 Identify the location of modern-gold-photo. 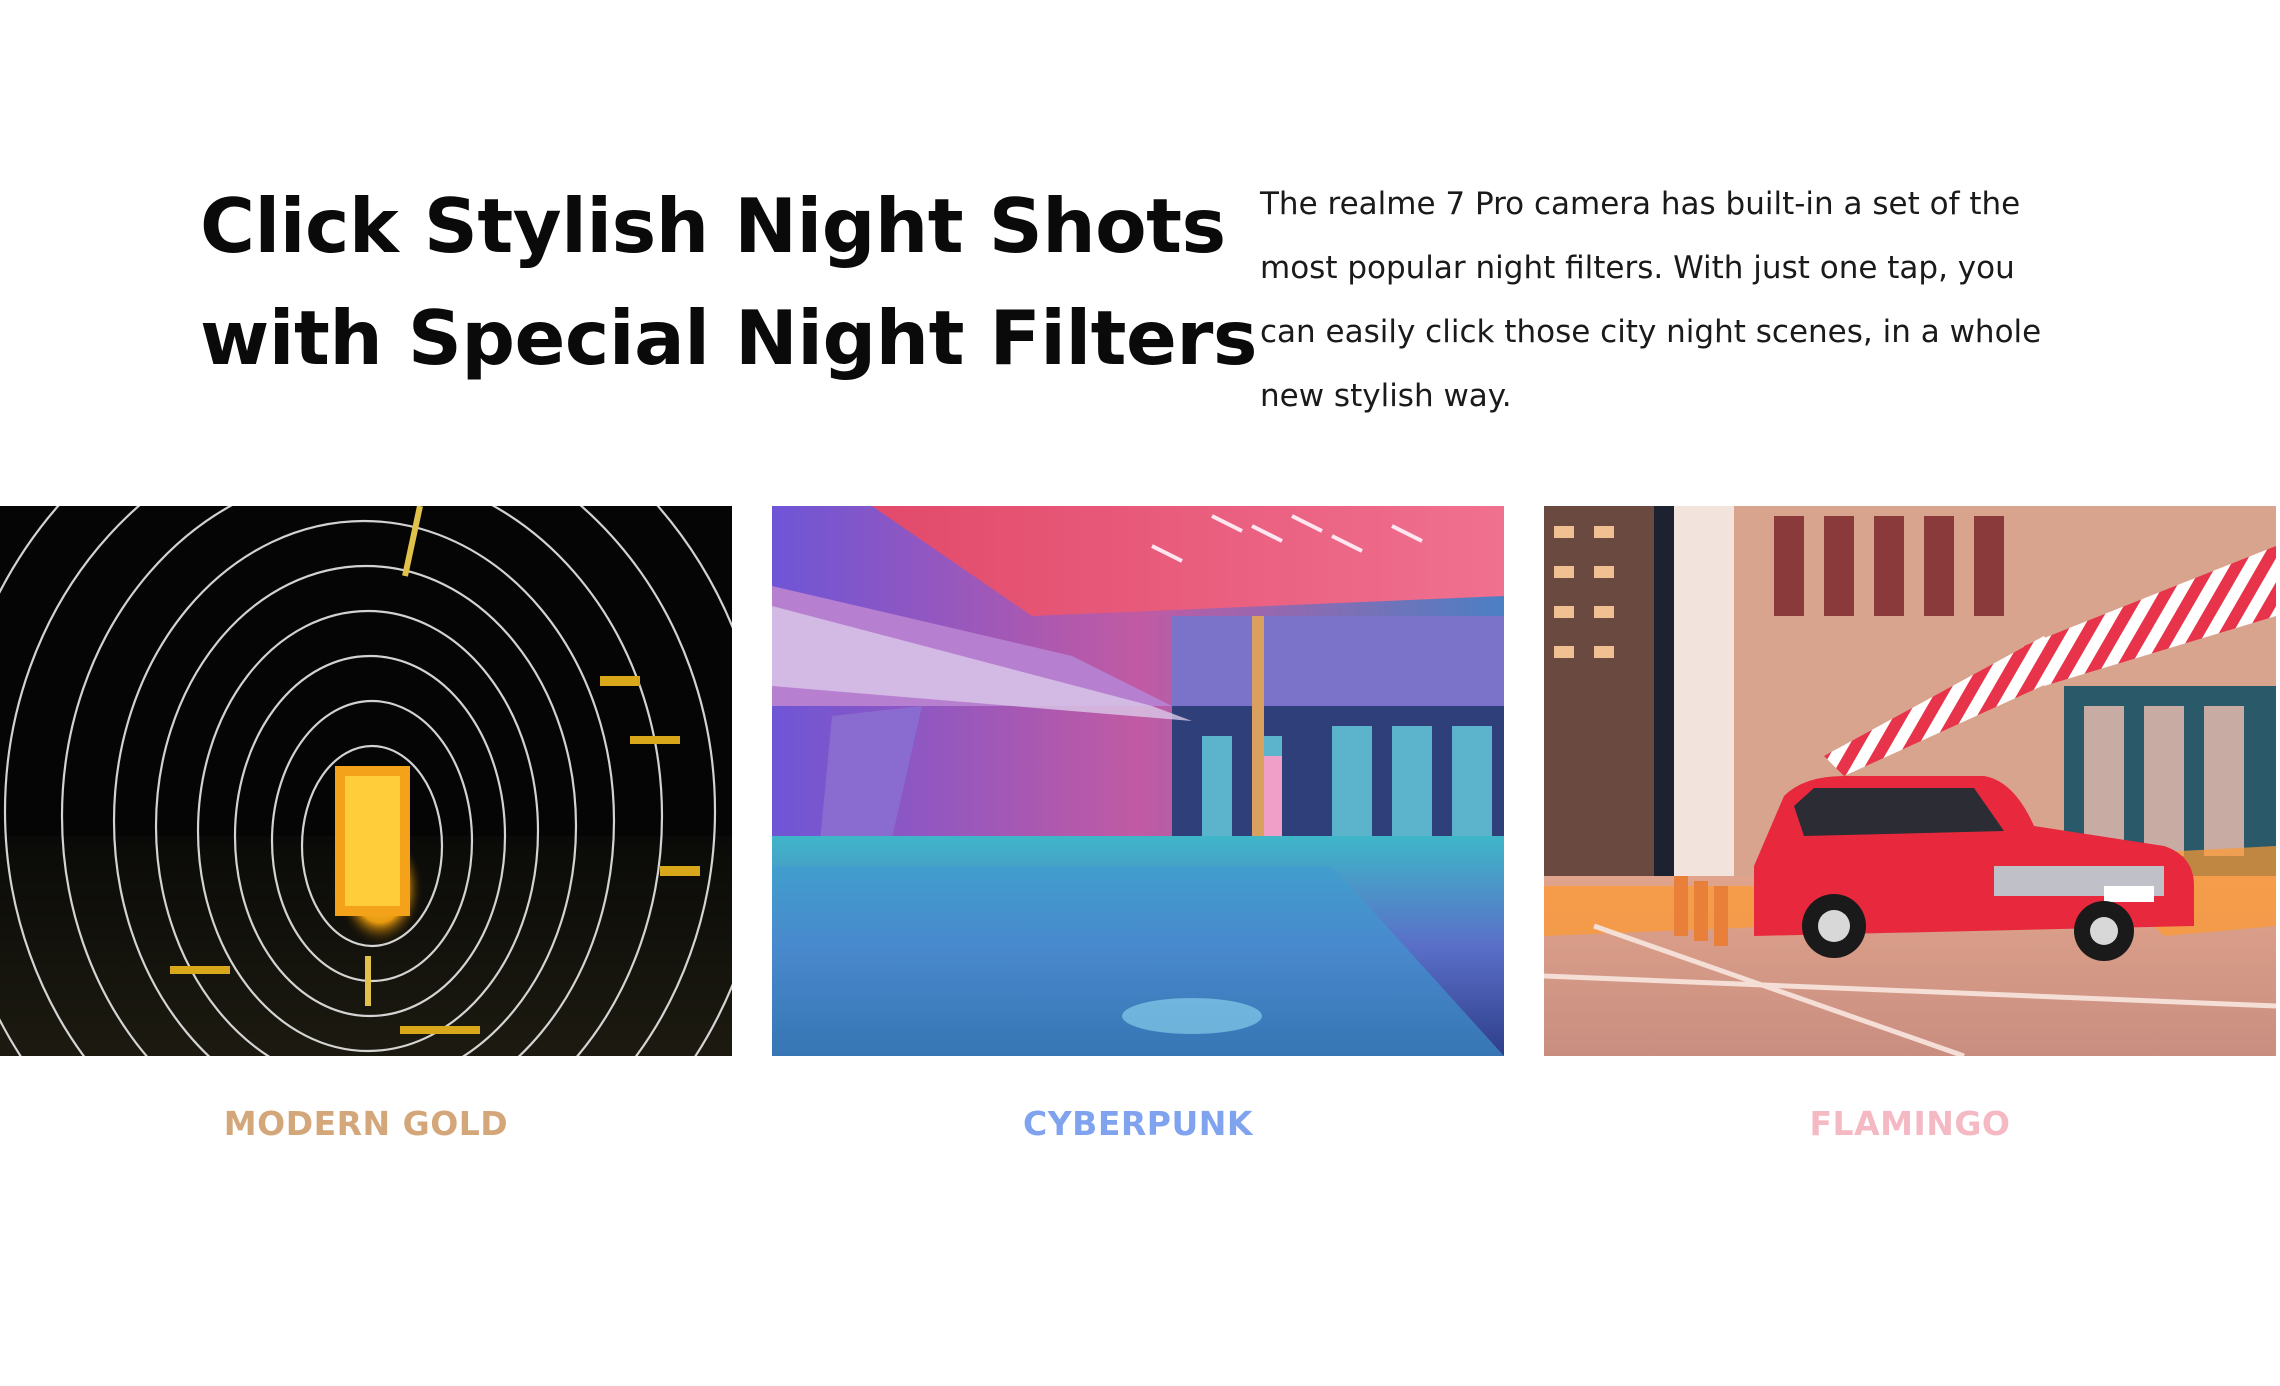
(366, 781).